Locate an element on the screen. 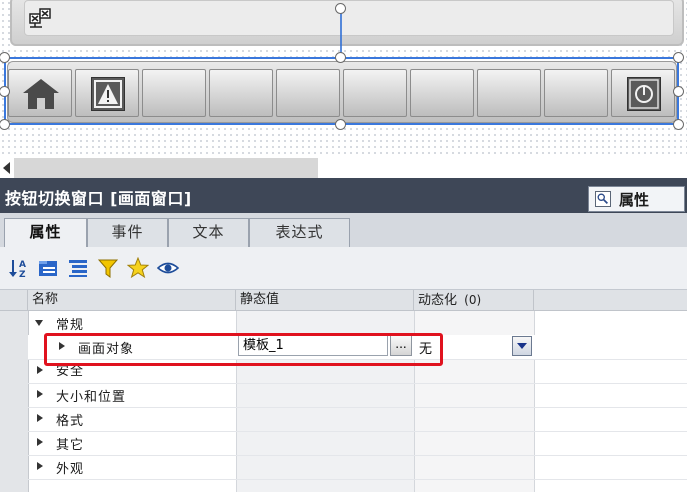  row-label: 外观 is located at coordinates (70, 469).